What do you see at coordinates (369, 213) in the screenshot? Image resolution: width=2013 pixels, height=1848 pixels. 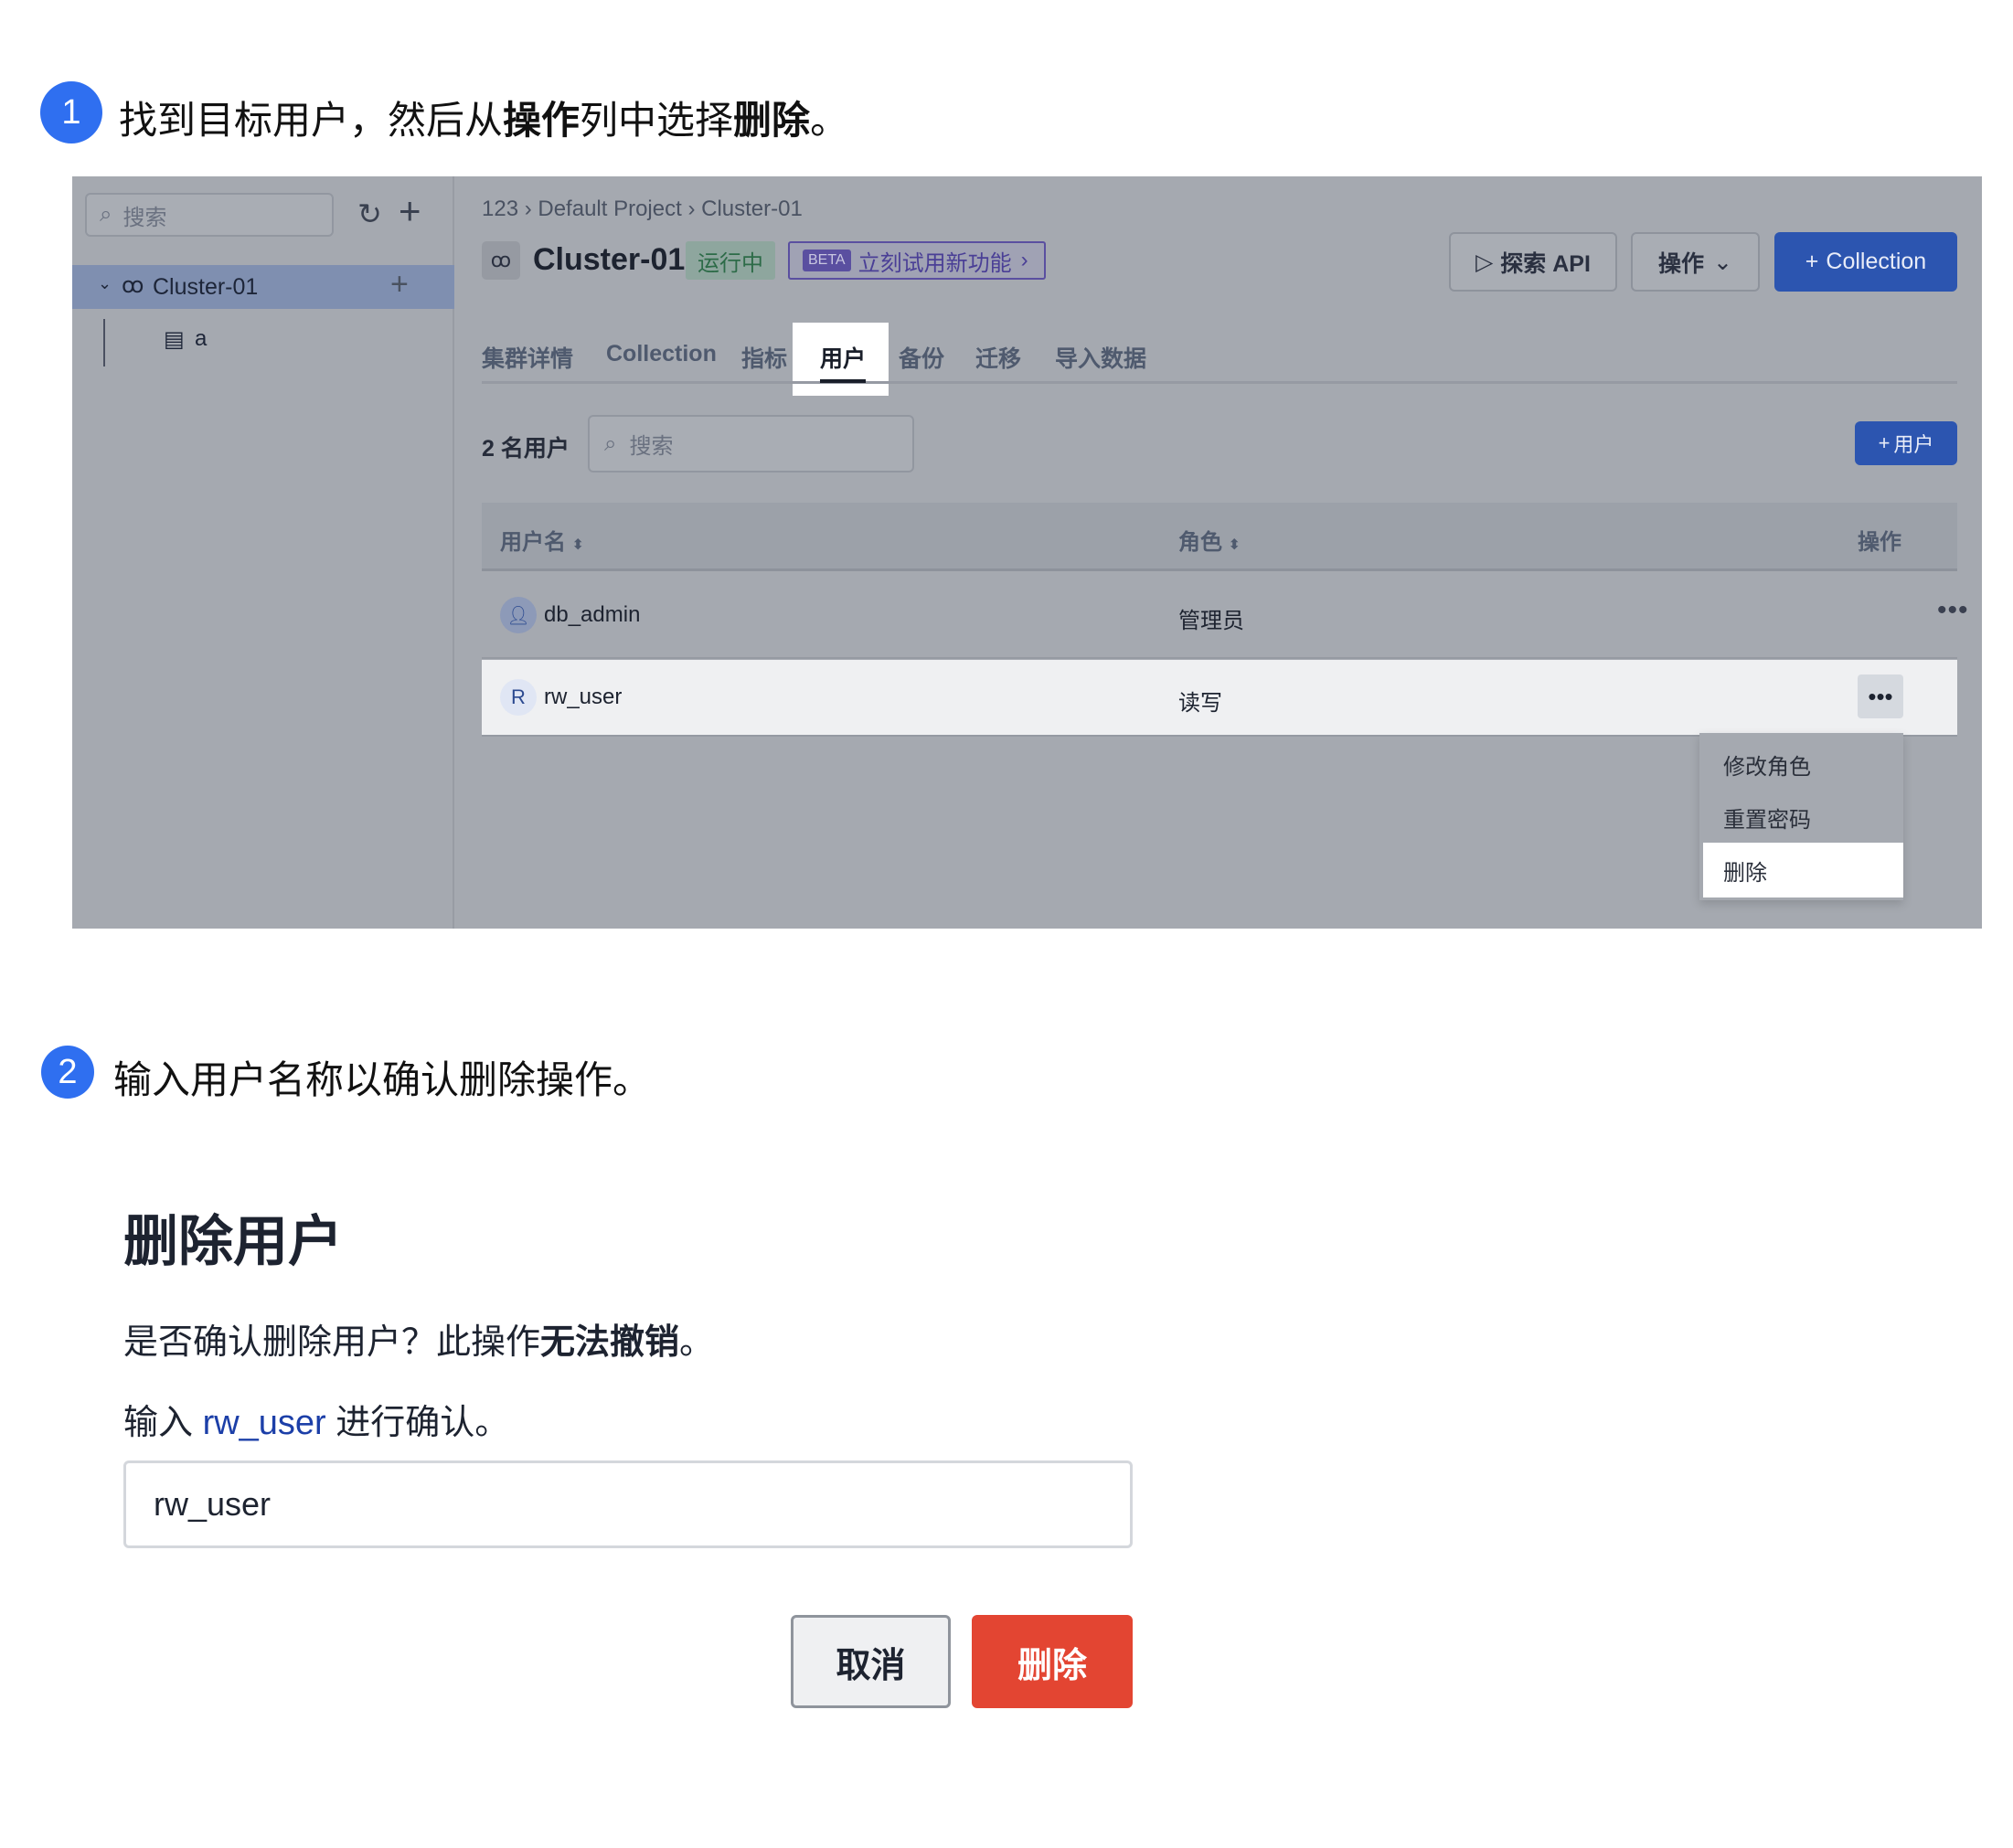 I see `refresh-icon: ↻` at bounding box center [369, 213].